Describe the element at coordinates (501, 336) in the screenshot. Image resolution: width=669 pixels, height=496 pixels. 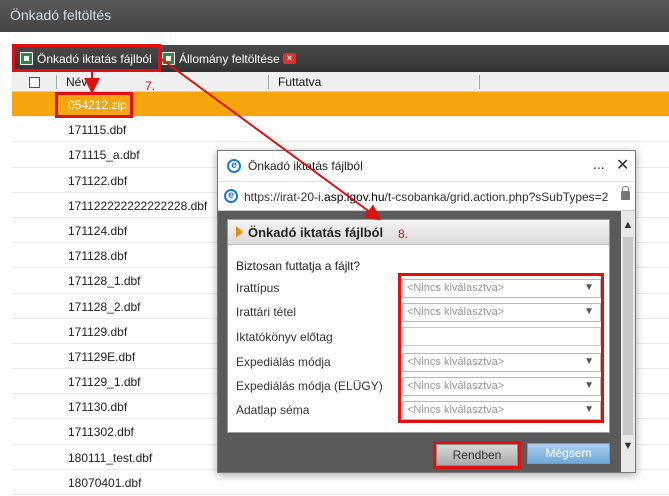
I see `iktatokonyv-input` at that location.